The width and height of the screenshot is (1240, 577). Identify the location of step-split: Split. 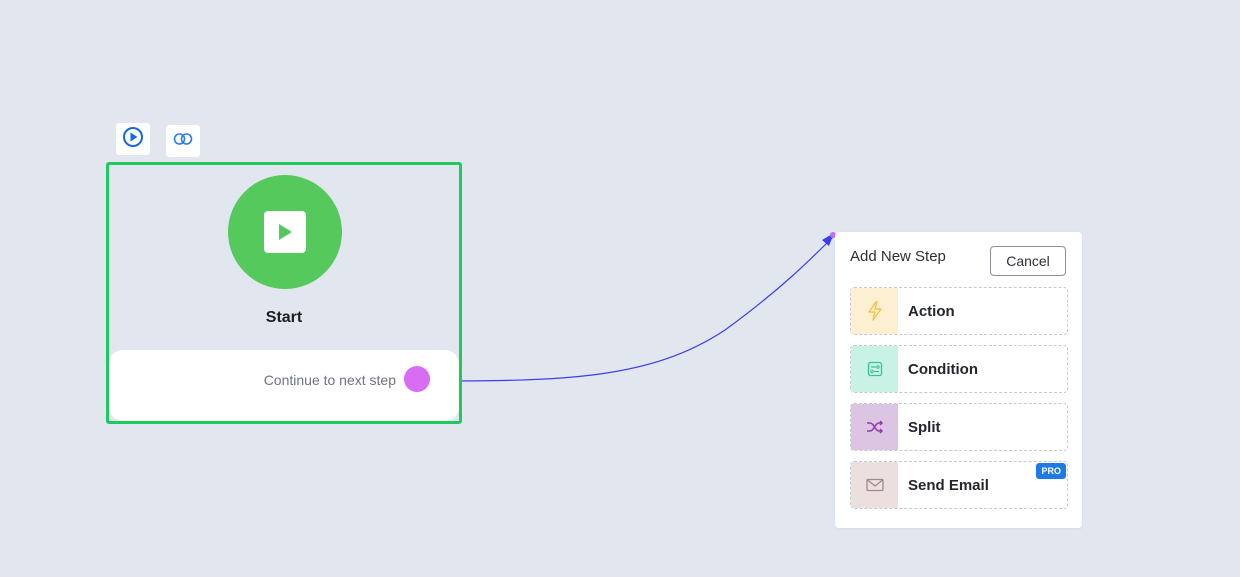
(959, 427).